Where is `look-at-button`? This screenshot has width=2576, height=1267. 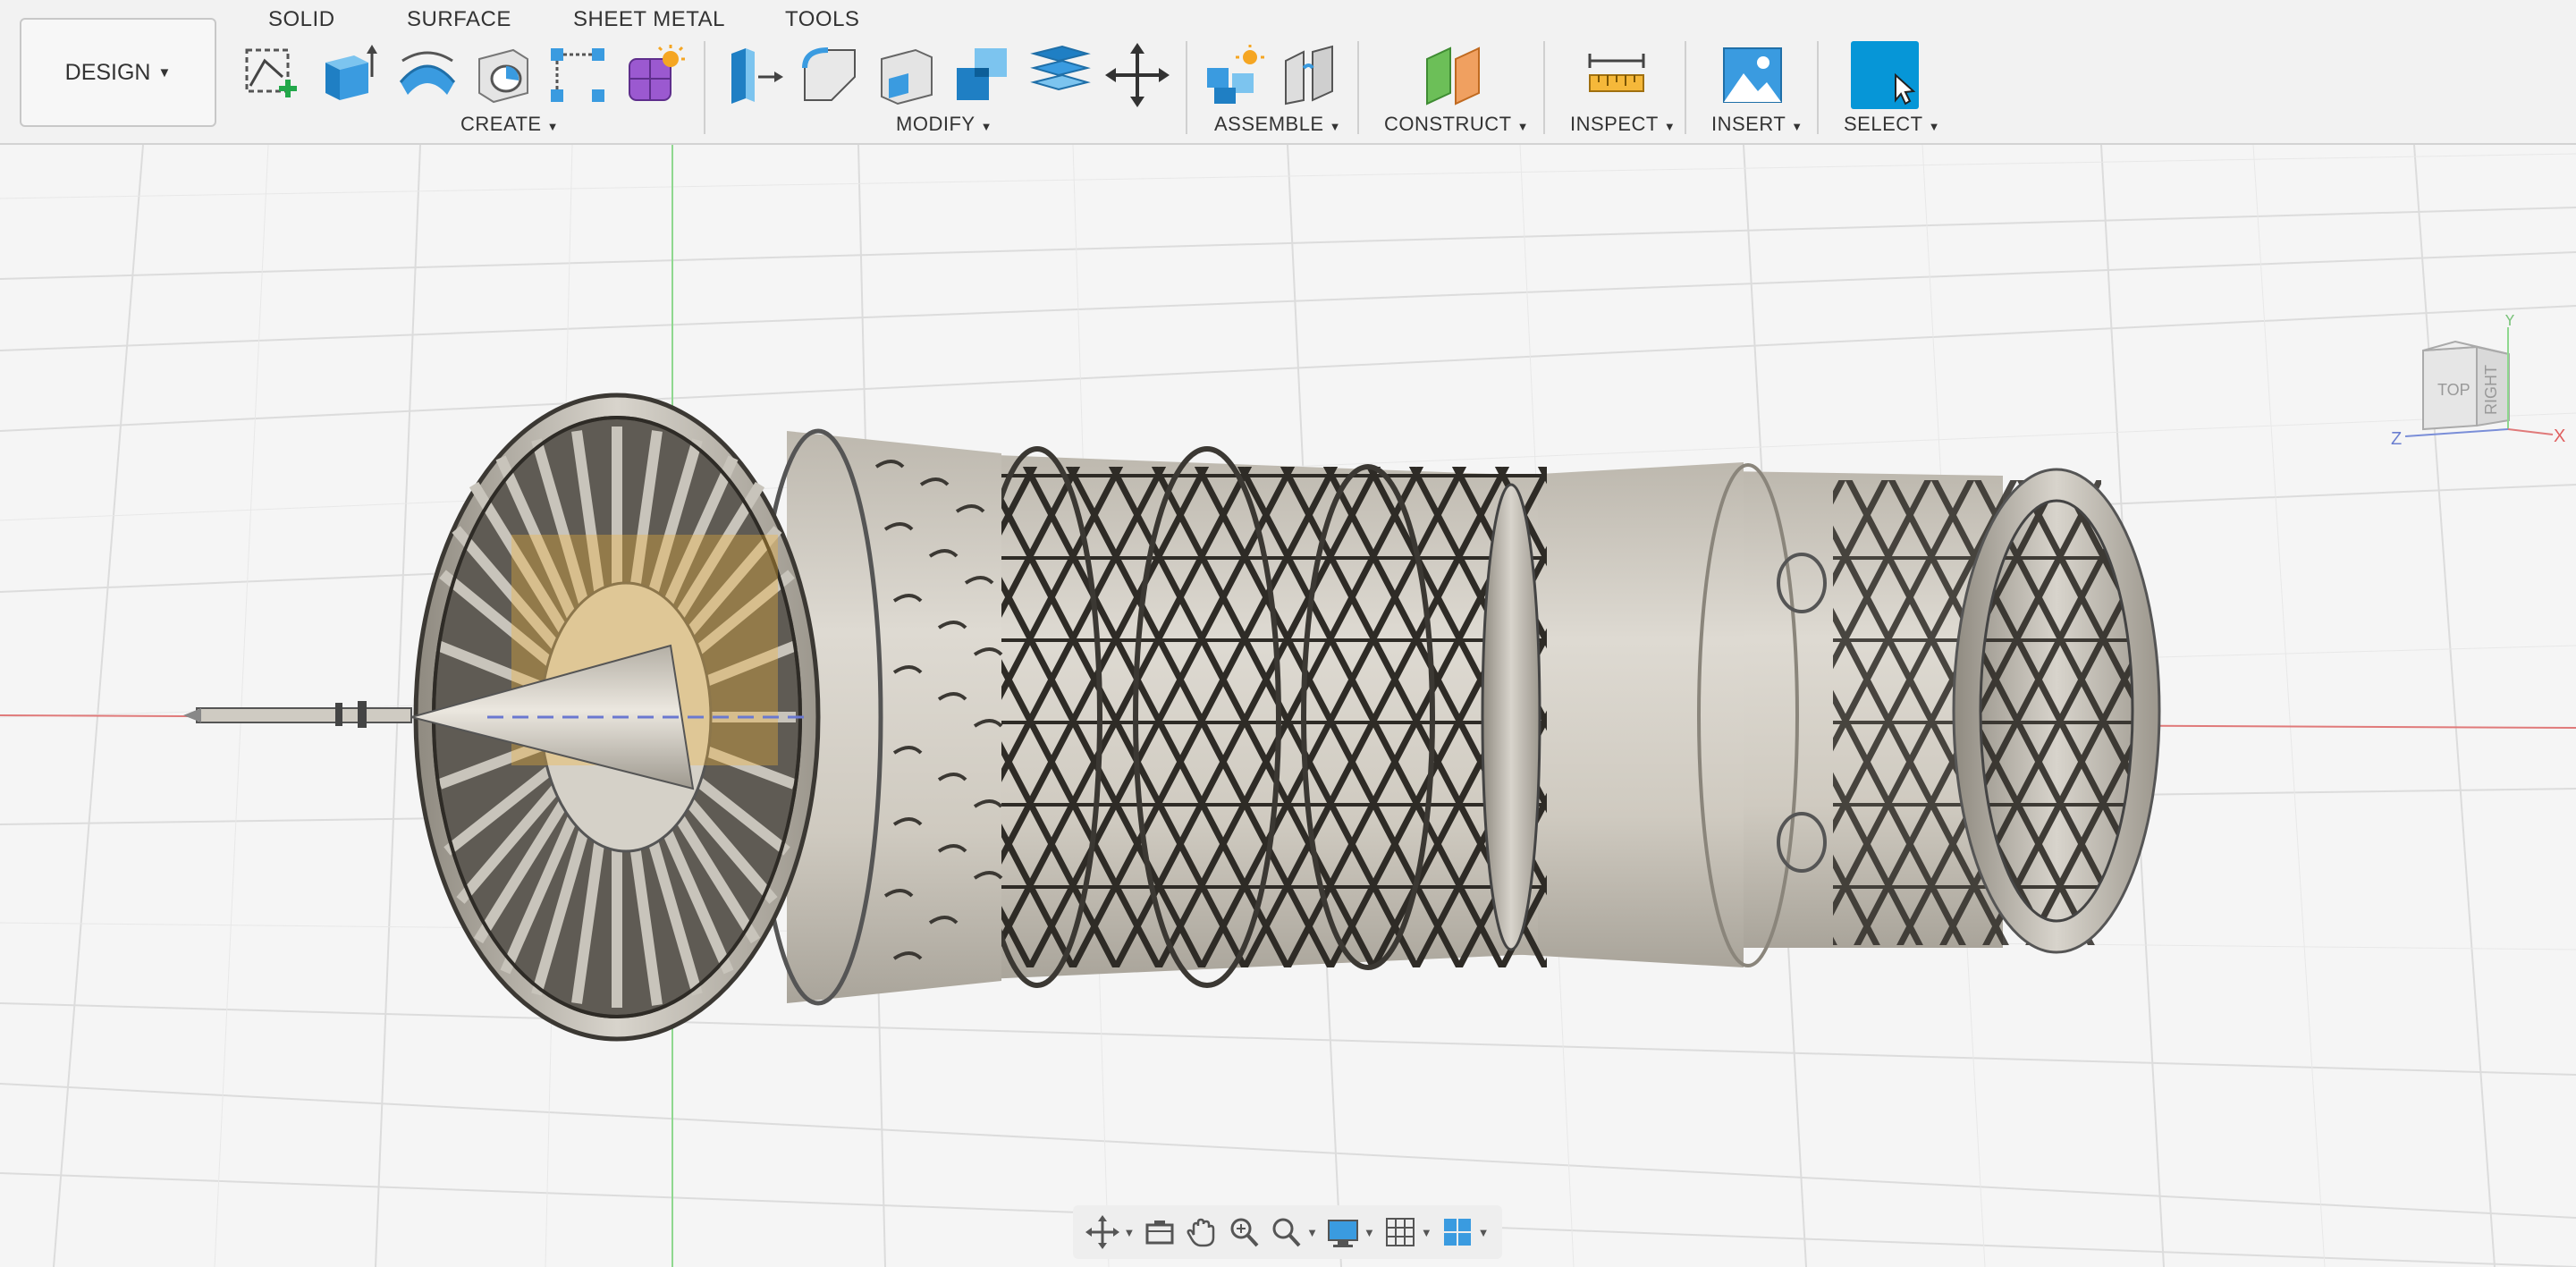
look-at-button is located at coordinates (1160, 1232).